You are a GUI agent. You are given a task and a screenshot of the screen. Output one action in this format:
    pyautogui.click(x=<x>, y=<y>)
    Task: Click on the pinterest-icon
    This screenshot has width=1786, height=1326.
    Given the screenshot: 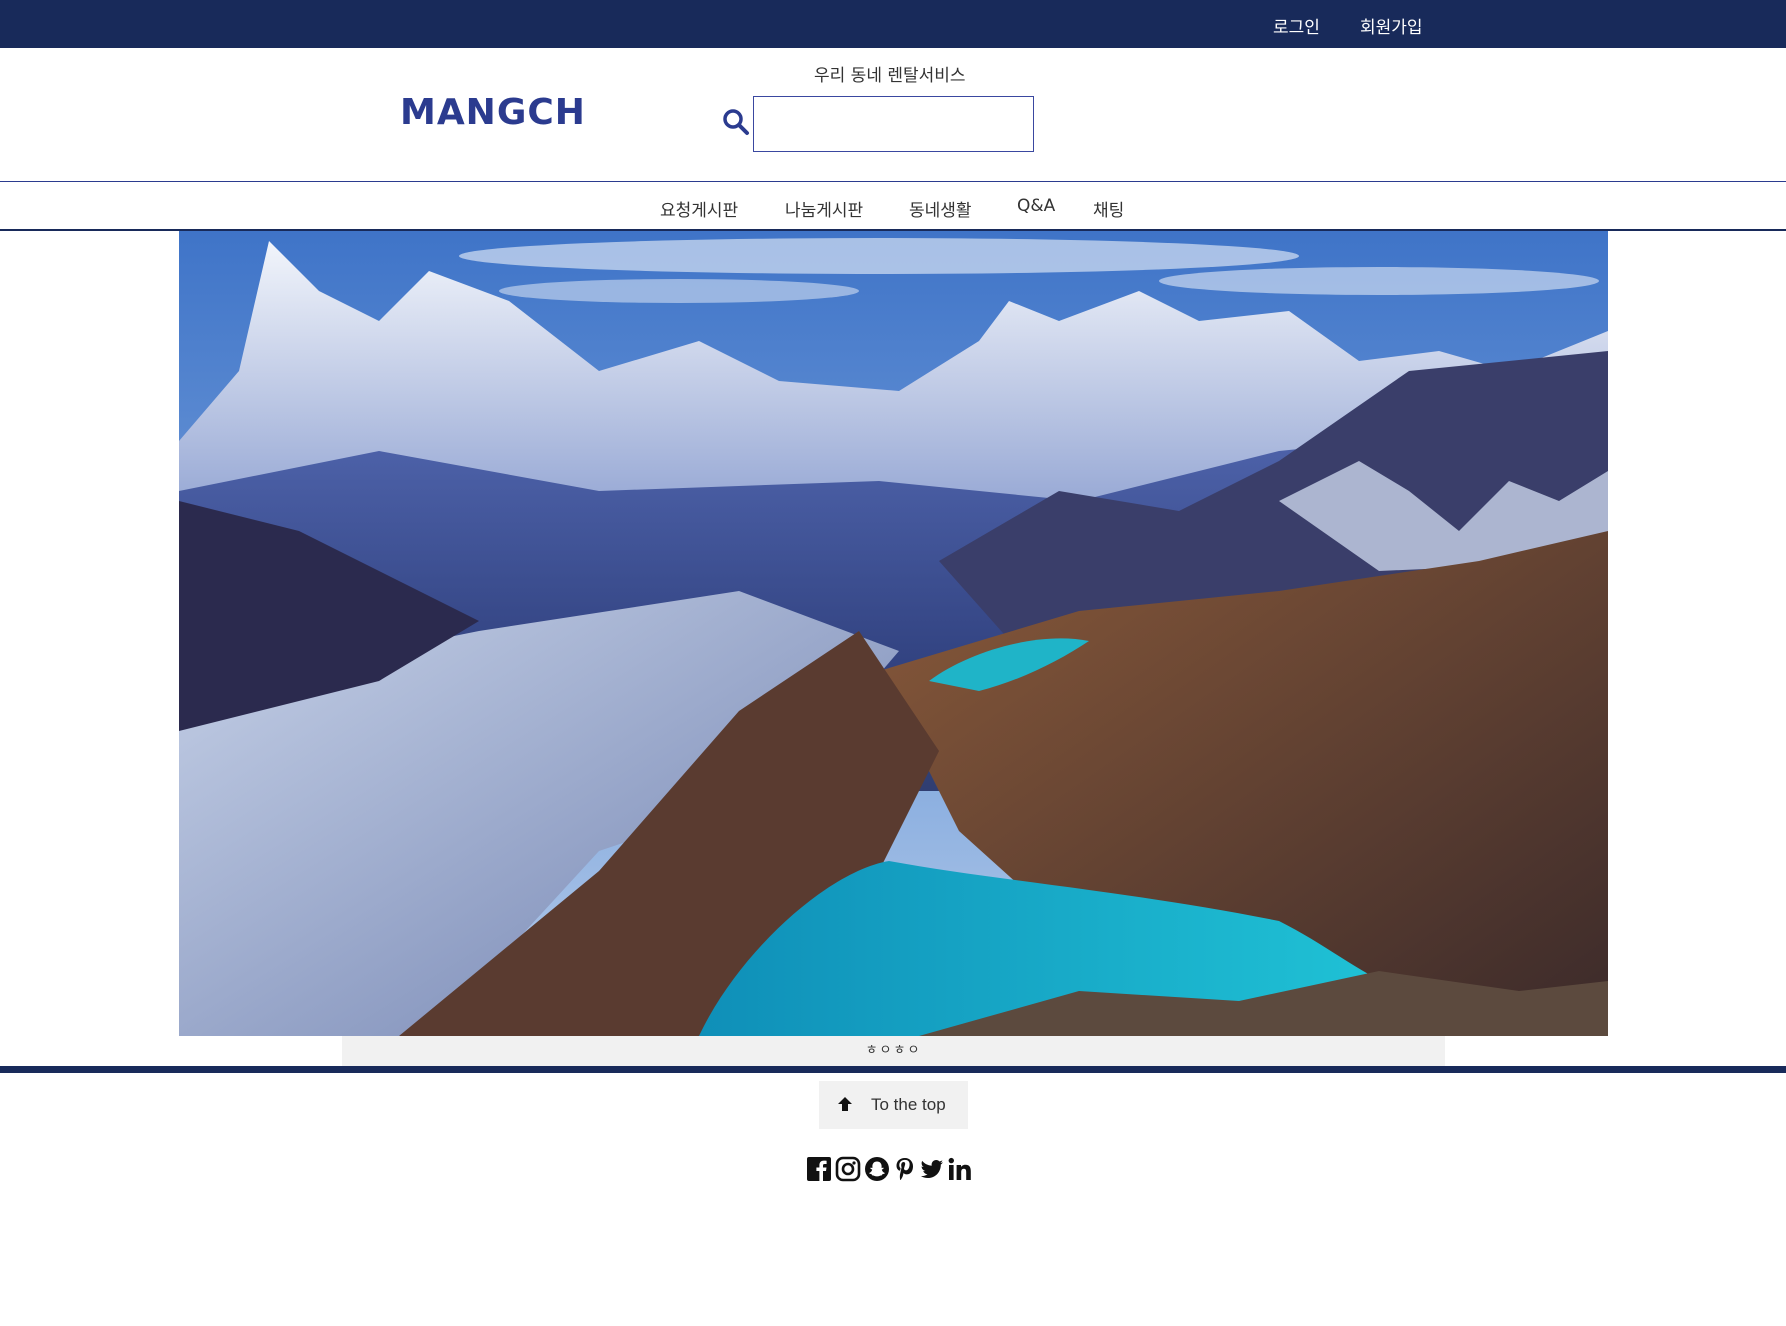 What is the action you would take?
    pyautogui.click(x=905, y=1169)
    